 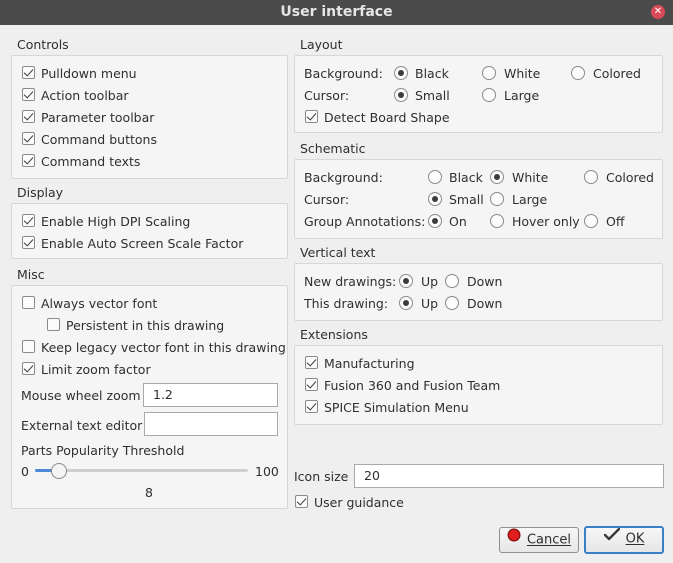 I want to click on command-texts-label: Command texts, so click(x=91, y=161).